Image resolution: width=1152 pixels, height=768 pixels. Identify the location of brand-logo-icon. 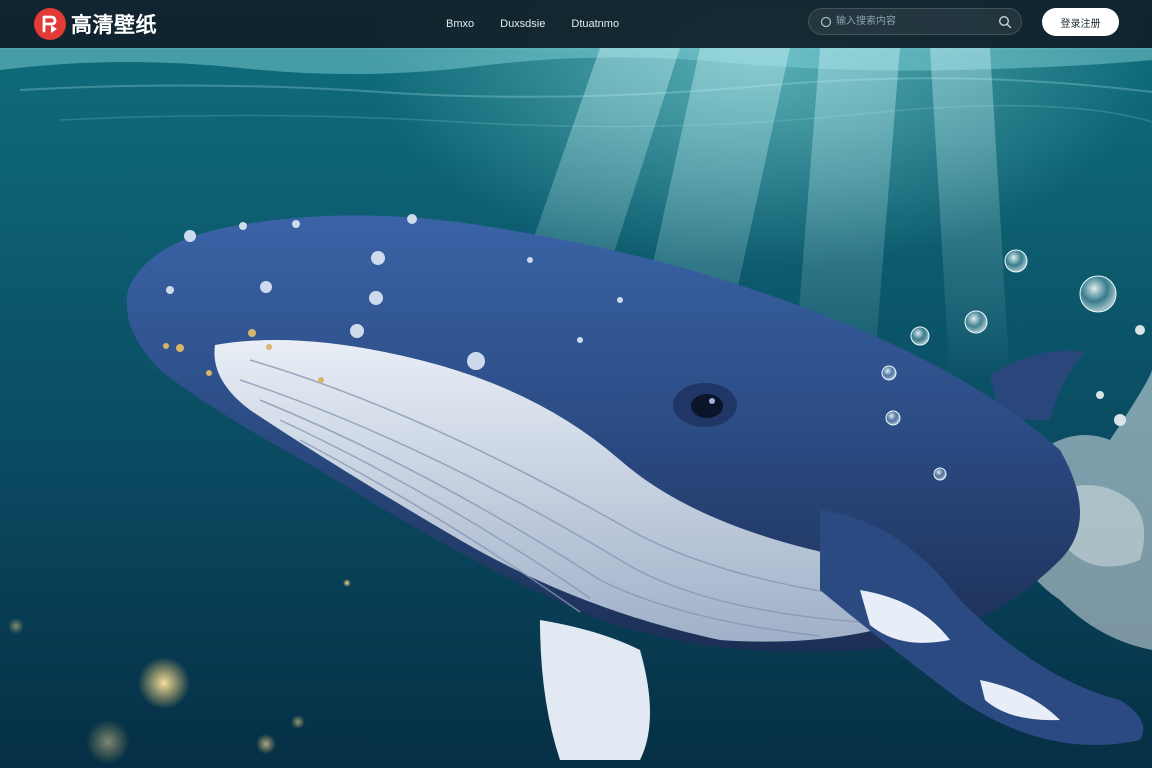
(50, 24).